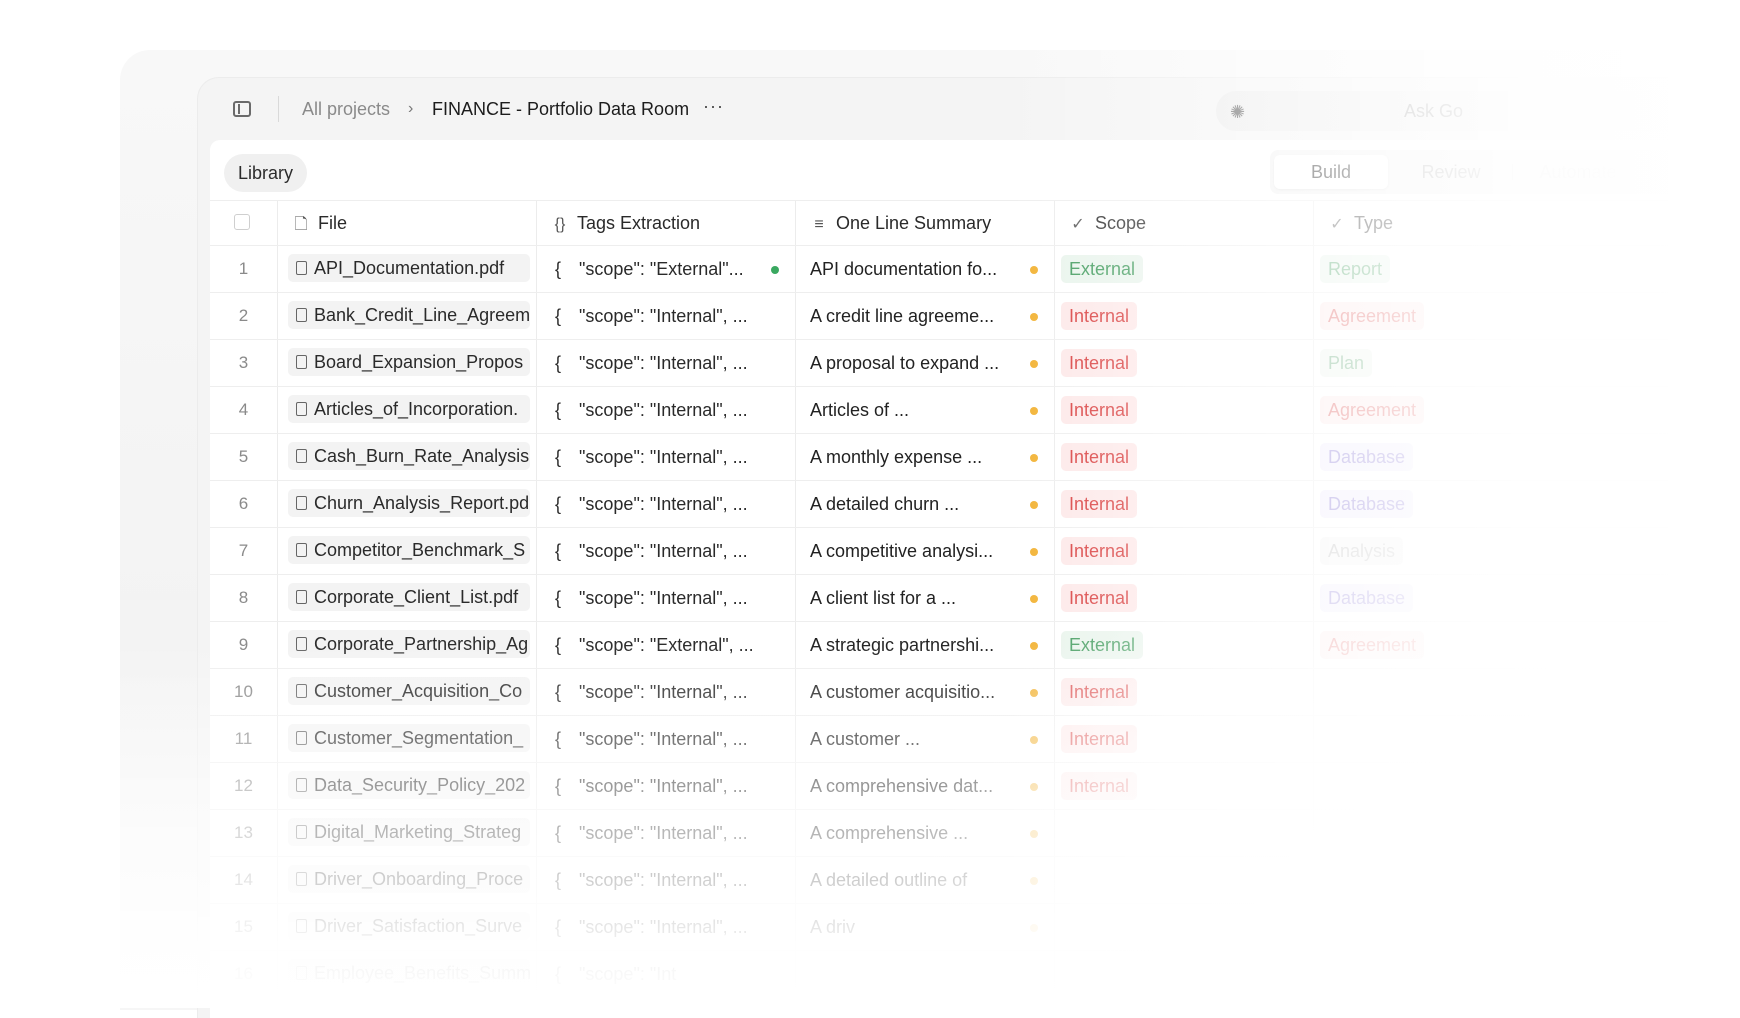 This screenshot has height=1018, width=1740. I want to click on column-header-tags: {} Tags Extraction, so click(666, 223).